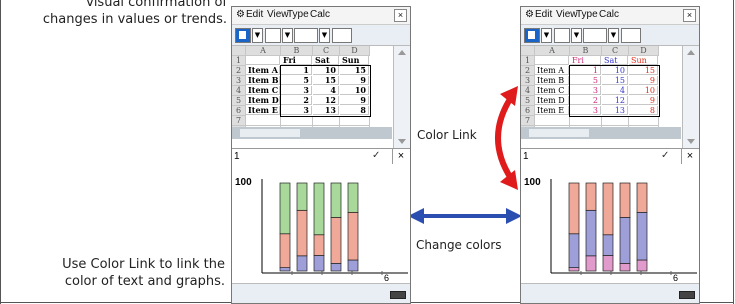  What do you see at coordinates (270, 133) in the screenshot?
I see `scroll-thumb` at bounding box center [270, 133].